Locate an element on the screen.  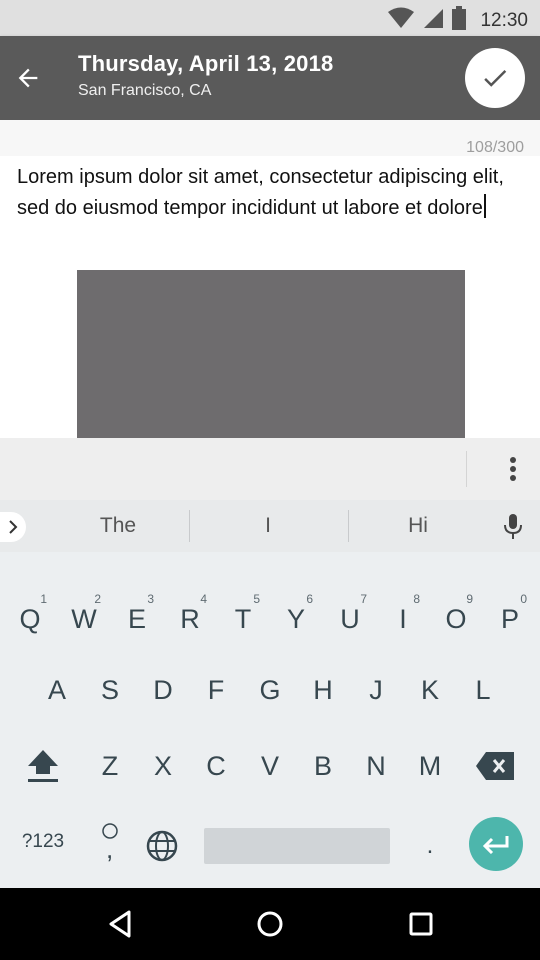
key-label: D is located at coordinates (163, 690).